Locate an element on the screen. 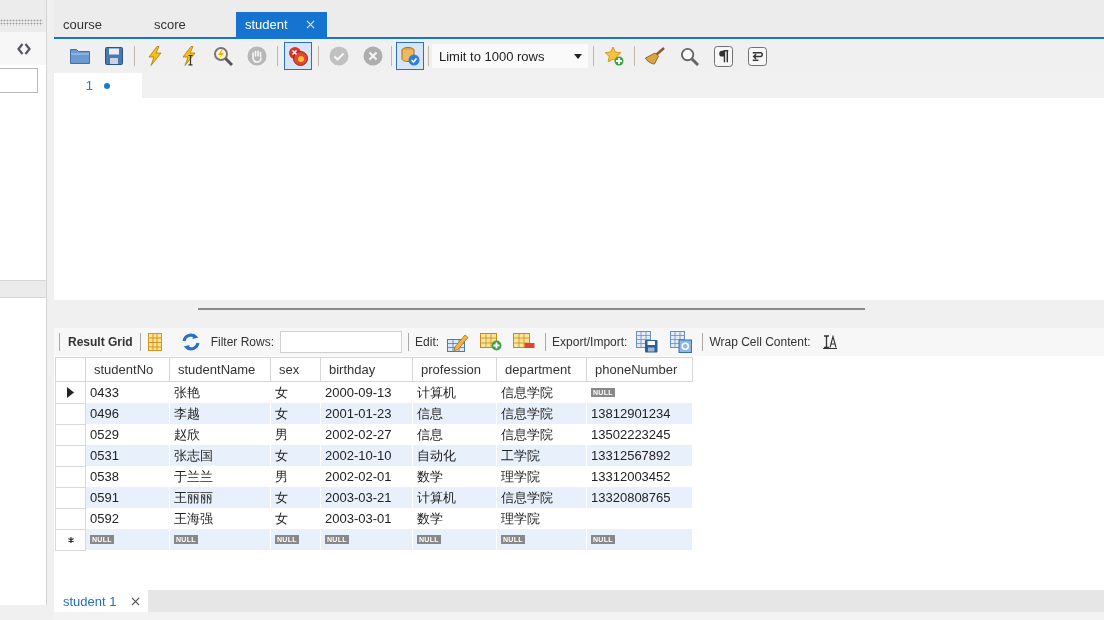 This screenshot has width=1104, height=620. text-wrap-icon is located at coordinates (829, 342).